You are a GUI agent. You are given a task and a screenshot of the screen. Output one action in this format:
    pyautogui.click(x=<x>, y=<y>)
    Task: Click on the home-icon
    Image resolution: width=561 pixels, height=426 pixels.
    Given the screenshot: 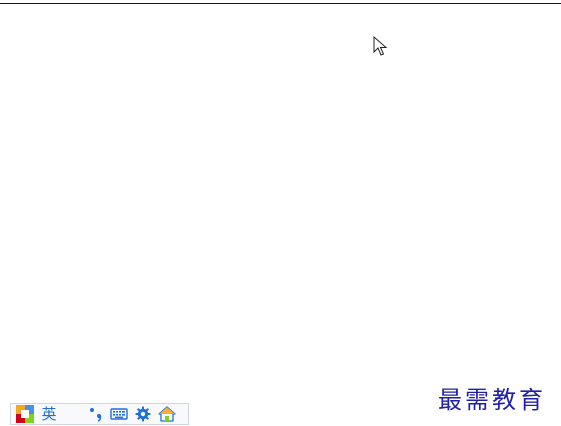 What is the action you would take?
    pyautogui.click(x=167, y=414)
    